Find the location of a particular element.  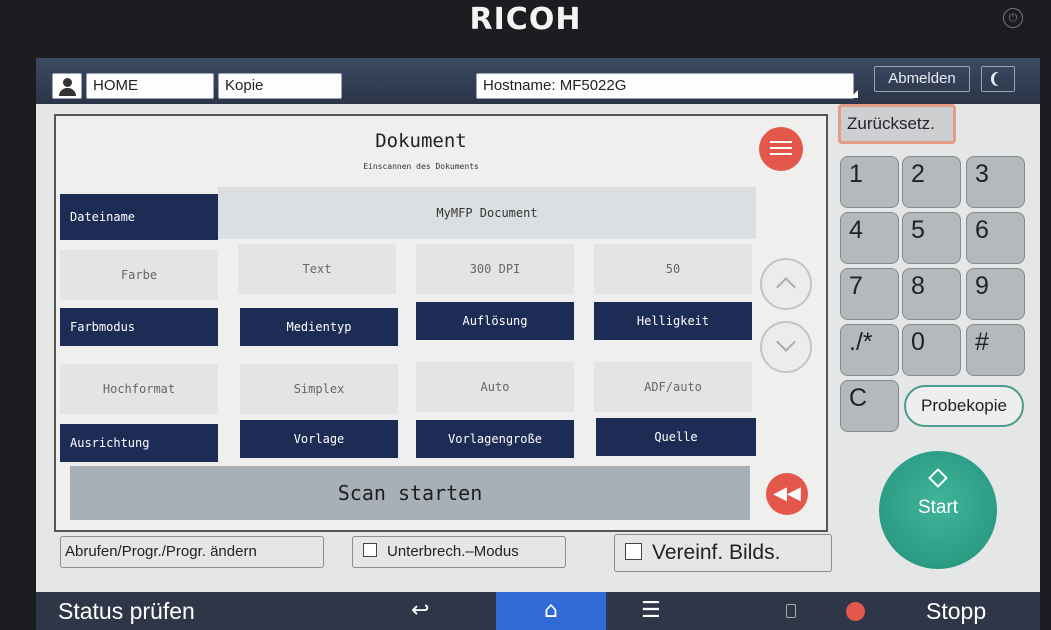

start-label: Start is located at coordinates (938, 507).